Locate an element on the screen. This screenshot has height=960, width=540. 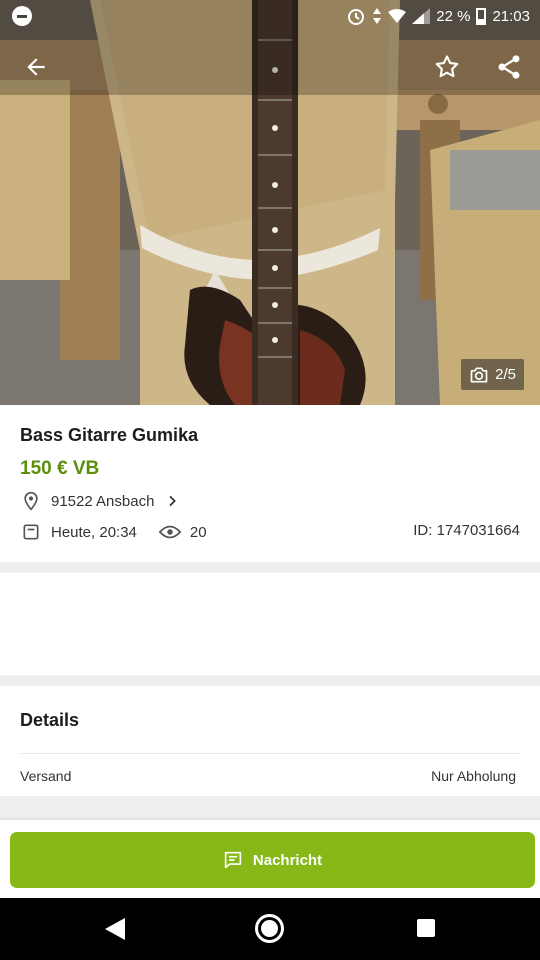
empty-section is located at coordinates (270, 624).